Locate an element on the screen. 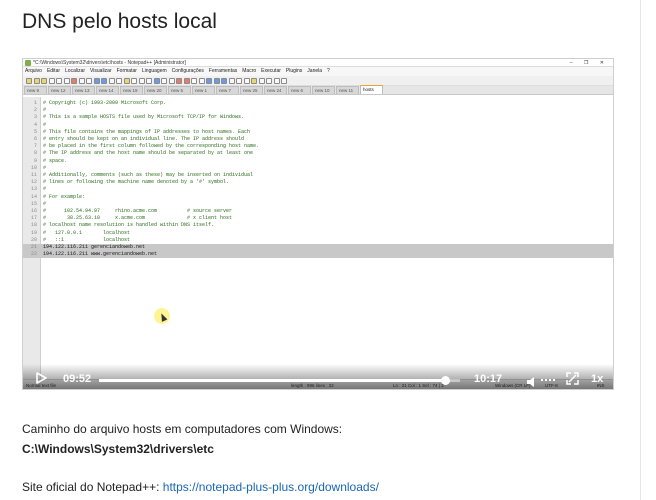 The image size is (656, 500). tab-new-9: new 9 is located at coordinates (35, 90).